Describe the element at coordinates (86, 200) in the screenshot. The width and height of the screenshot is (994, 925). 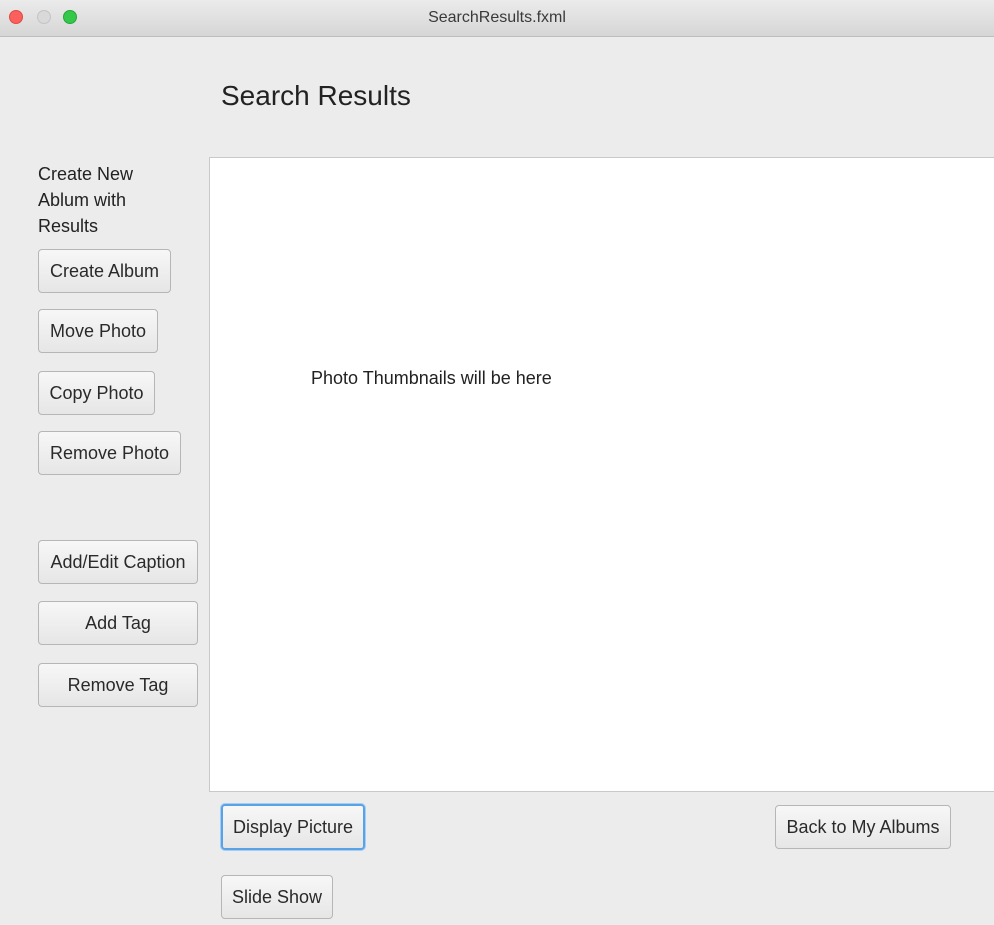
I see `create-album-label: Create New Ablum with Results` at that location.